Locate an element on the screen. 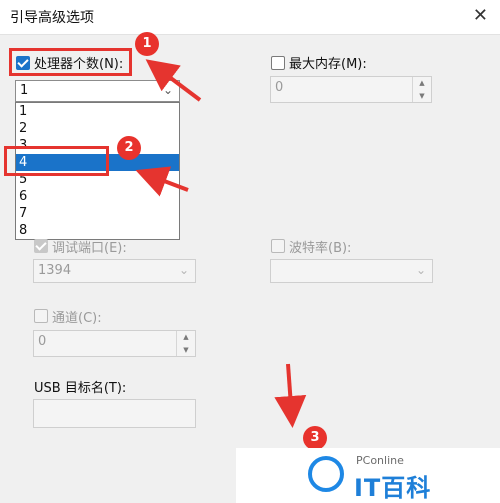 The width and height of the screenshot is (500, 503). pconline-logo-icon is located at coordinates (326, 474).